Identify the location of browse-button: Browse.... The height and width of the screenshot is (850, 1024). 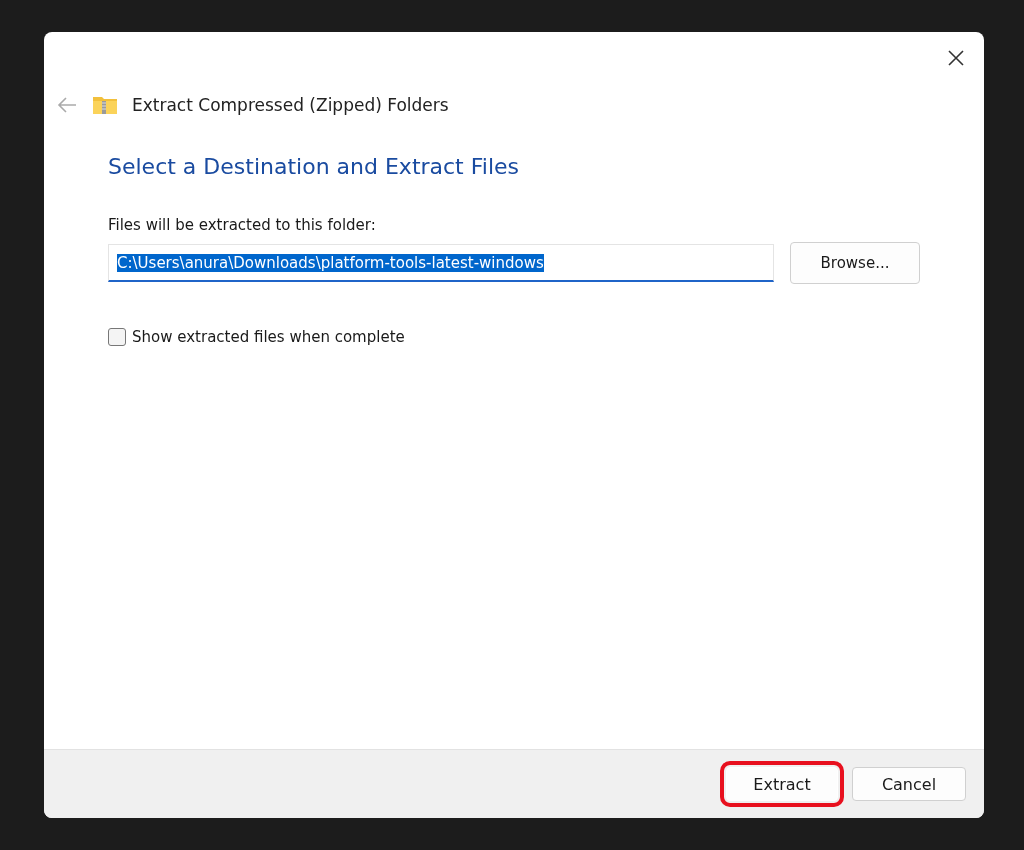
(855, 263).